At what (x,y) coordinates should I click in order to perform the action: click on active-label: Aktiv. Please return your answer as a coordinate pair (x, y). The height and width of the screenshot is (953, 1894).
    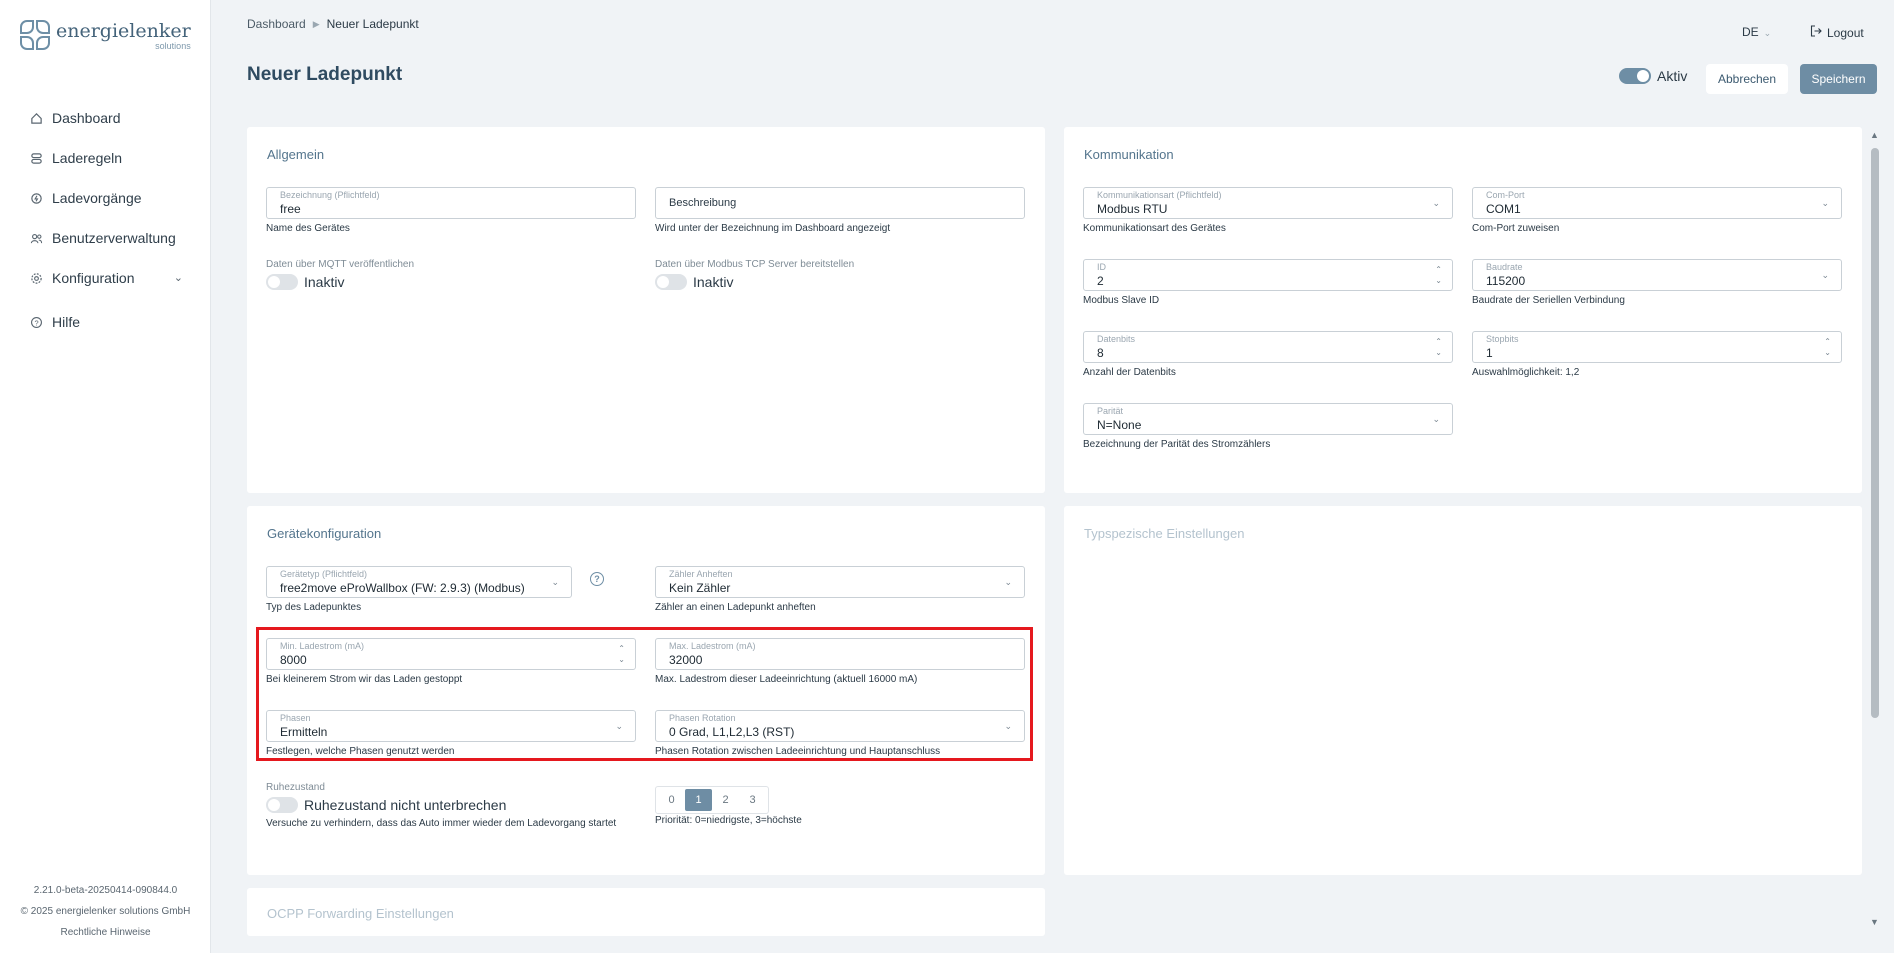
    Looking at the image, I should click on (1672, 76).